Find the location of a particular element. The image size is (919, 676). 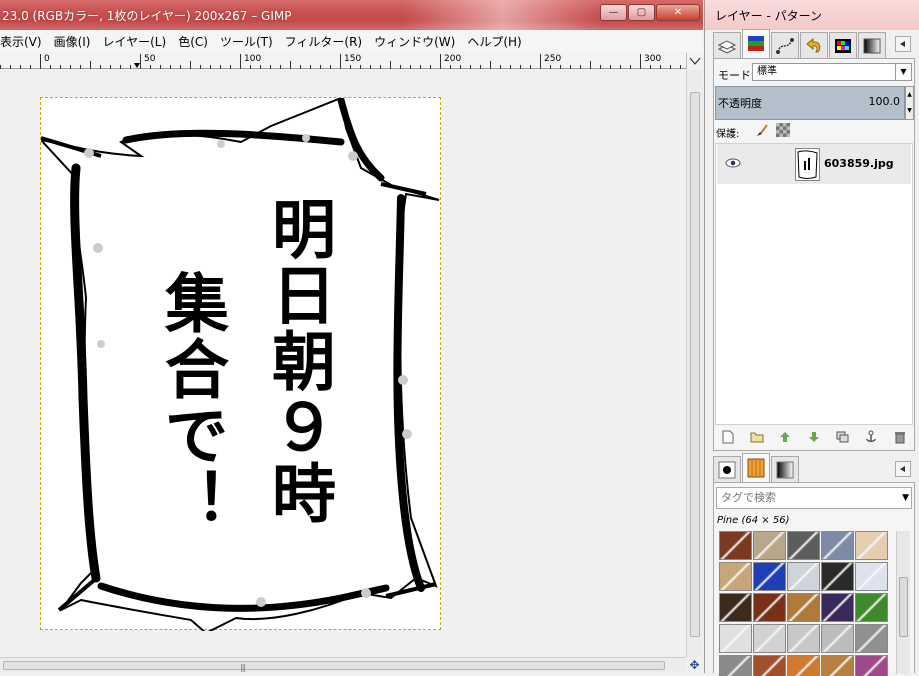

ruler-label: 0 is located at coordinates (47, 59).